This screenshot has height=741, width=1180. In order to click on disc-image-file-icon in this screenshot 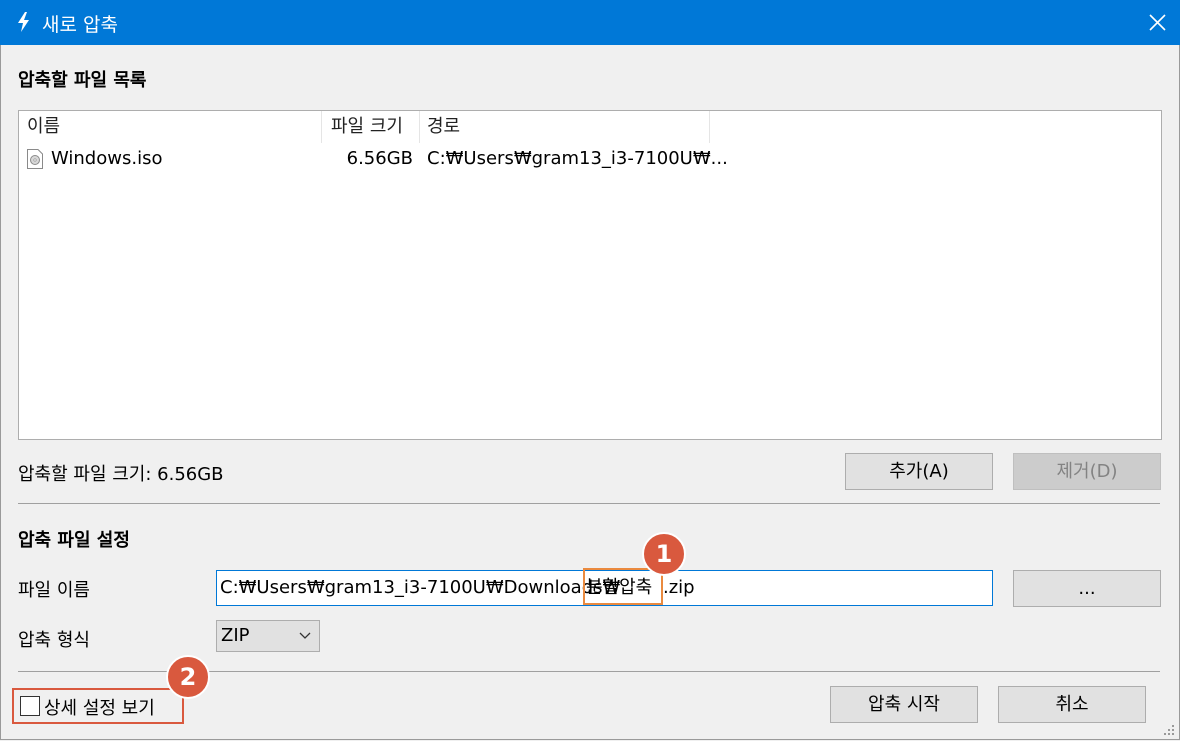, I will do `click(35, 159)`.